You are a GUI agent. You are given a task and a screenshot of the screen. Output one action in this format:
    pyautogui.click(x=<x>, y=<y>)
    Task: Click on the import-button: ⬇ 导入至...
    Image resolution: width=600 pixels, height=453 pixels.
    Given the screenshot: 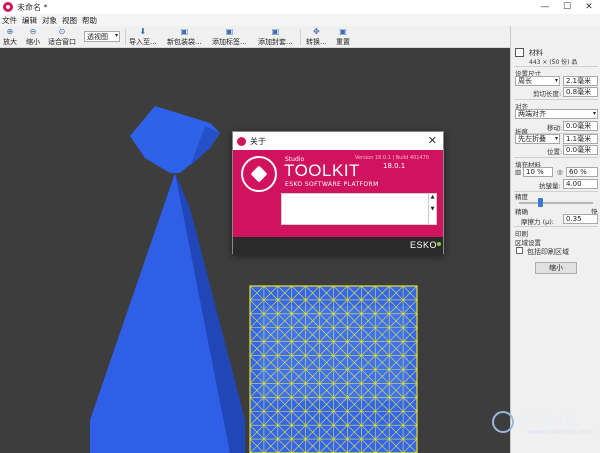 What is the action you would take?
    pyautogui.click(x=143, y=37)
    